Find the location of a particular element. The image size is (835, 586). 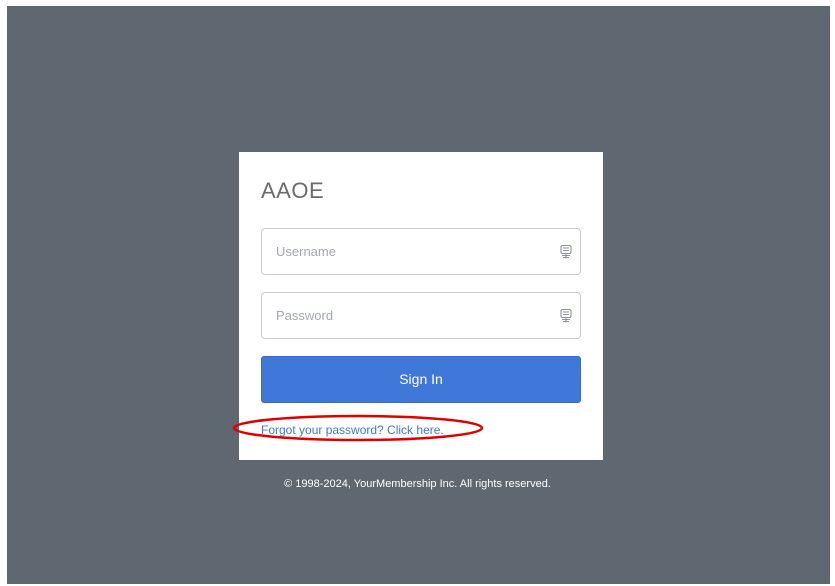

forgot-password-link: Forgot your password? Click here. is located at coordinates (352, 430).